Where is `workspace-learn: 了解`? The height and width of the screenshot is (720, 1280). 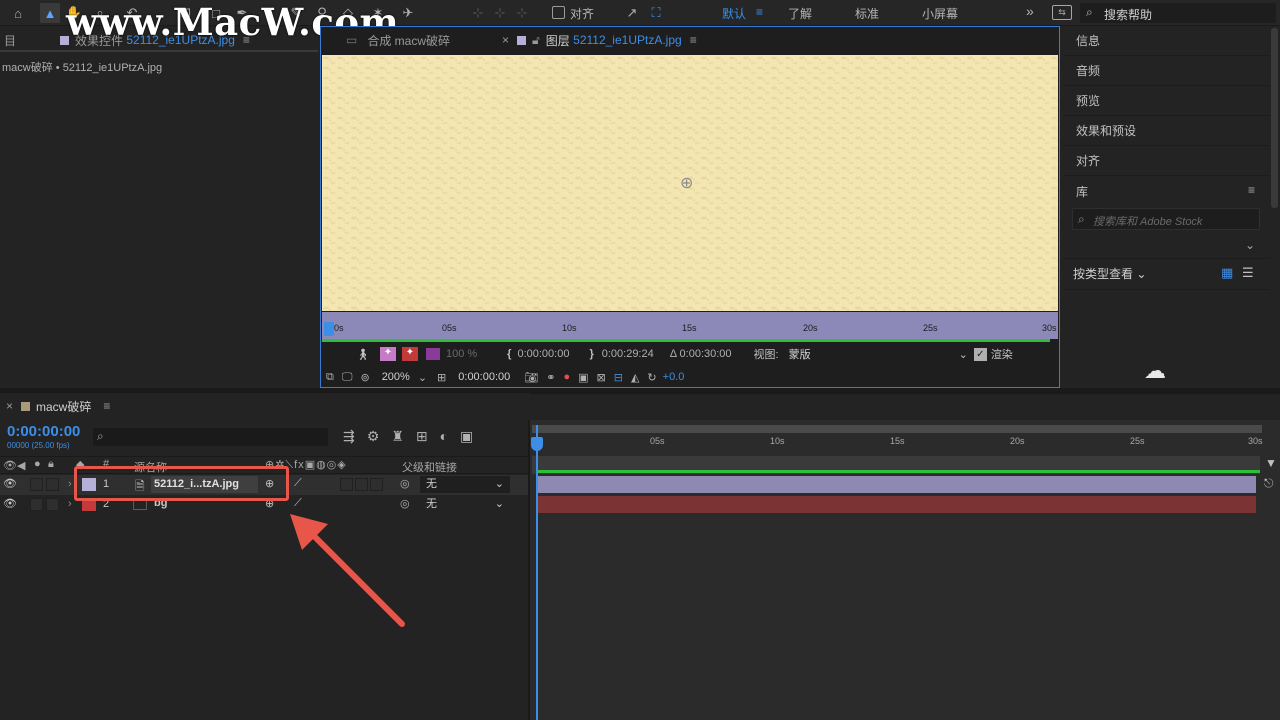
workspace-learn: 了解 is located at coordinates (800, 13).